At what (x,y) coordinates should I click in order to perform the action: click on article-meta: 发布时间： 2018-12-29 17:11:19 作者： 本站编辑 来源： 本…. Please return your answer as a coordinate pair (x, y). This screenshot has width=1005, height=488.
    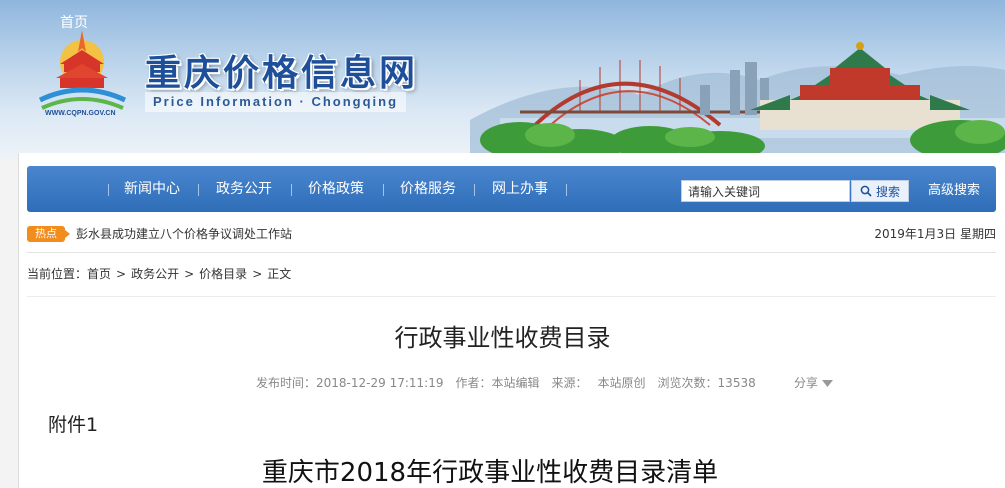
    Looking at the image, I should click on (506, 383).